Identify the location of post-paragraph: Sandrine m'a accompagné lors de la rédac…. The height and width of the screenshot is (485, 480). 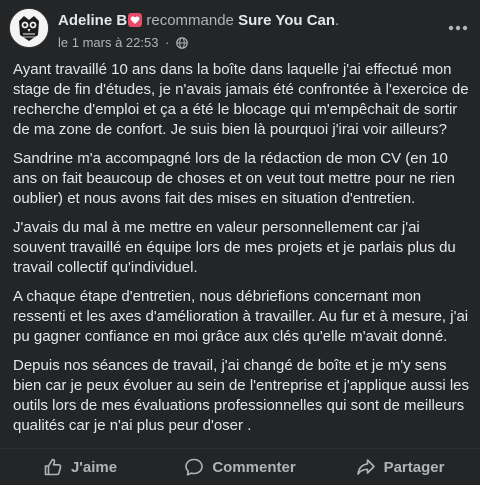
(234, 178).